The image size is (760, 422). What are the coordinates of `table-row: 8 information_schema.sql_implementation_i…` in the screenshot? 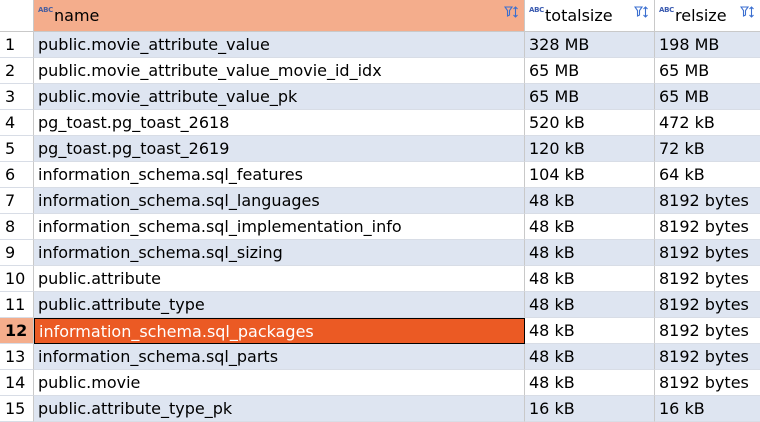 It's located at (380, 227).